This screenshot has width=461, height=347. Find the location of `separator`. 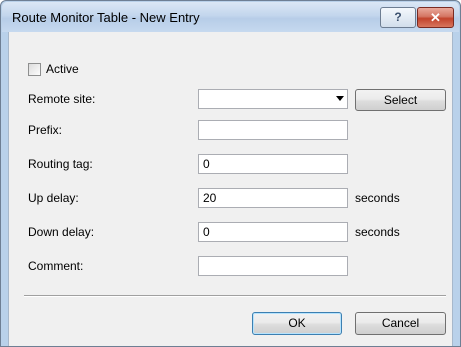

separator is located at coordinates (235, 296).